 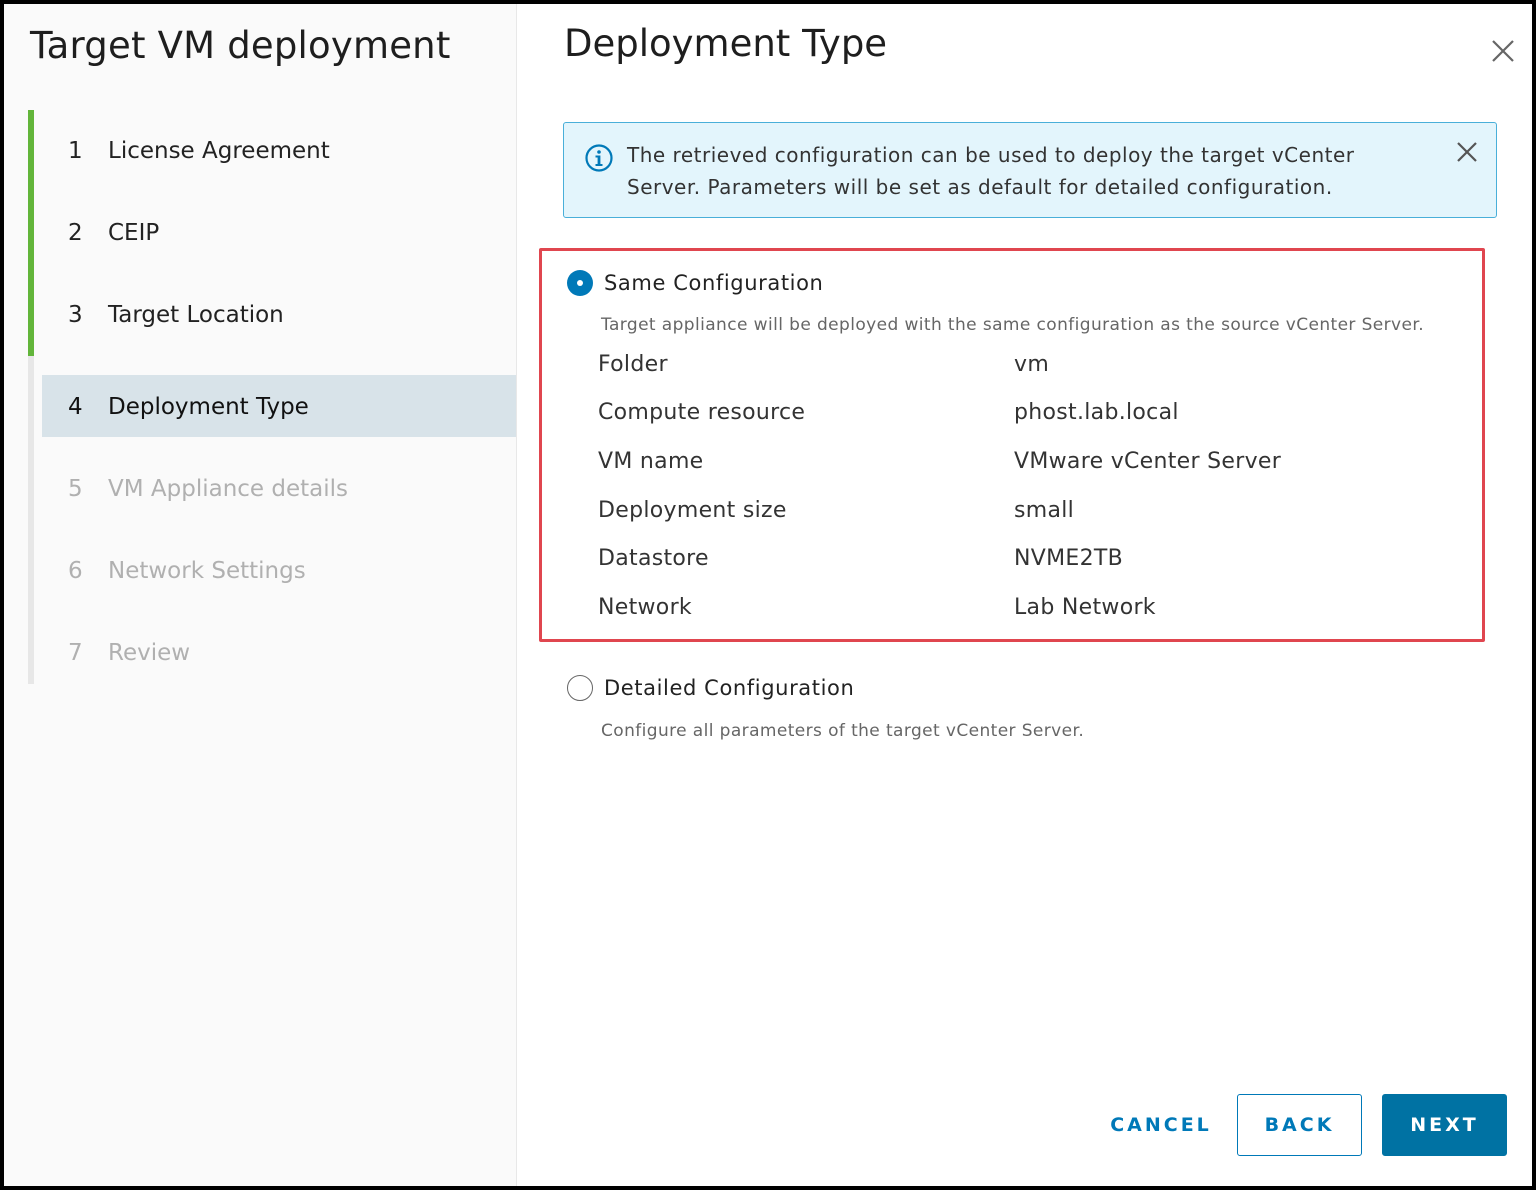 I want to click on property-row: Folder vm, so click(x=1028, y=364).